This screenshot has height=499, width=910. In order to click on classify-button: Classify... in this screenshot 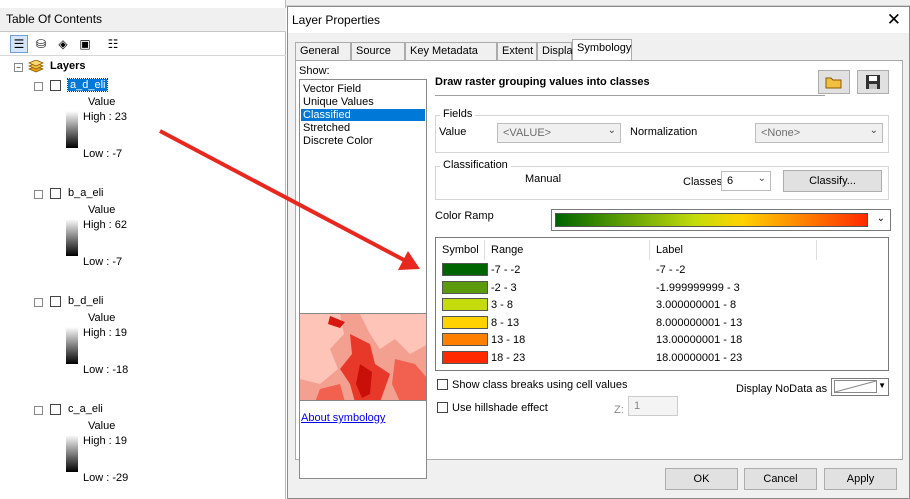, I will do `click(832, 181)`.